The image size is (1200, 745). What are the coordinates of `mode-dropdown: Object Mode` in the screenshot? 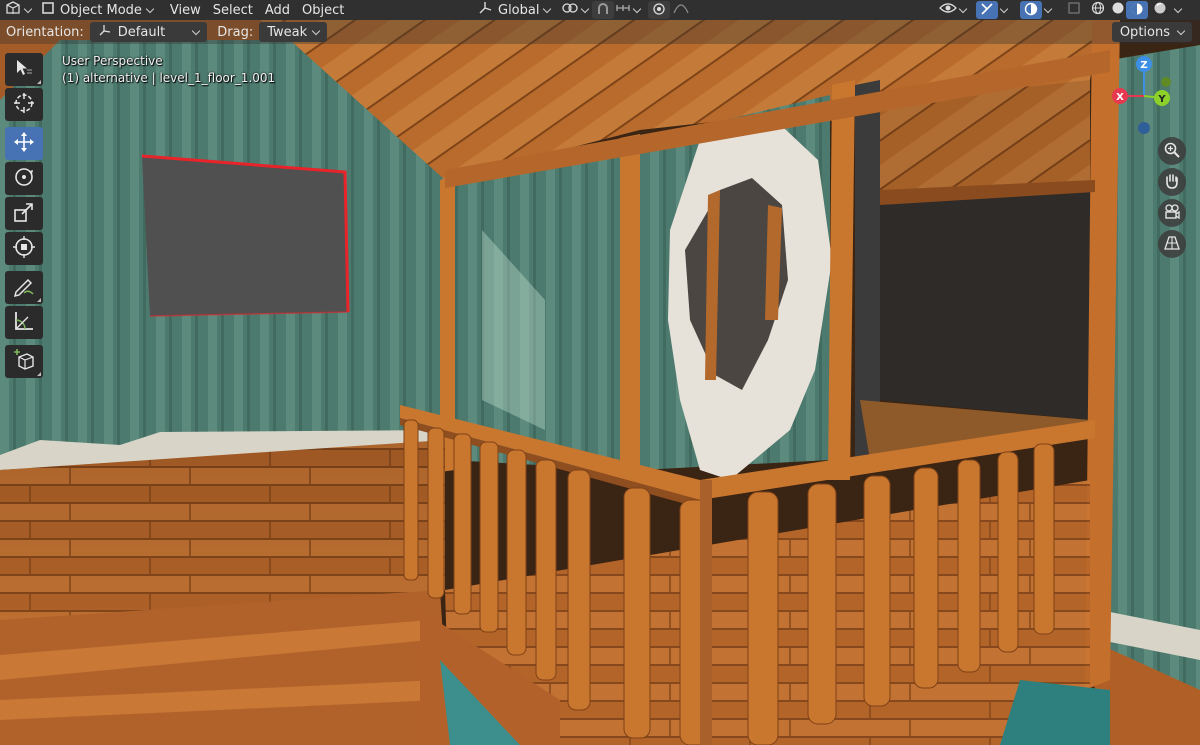 It's located at (97, 10).